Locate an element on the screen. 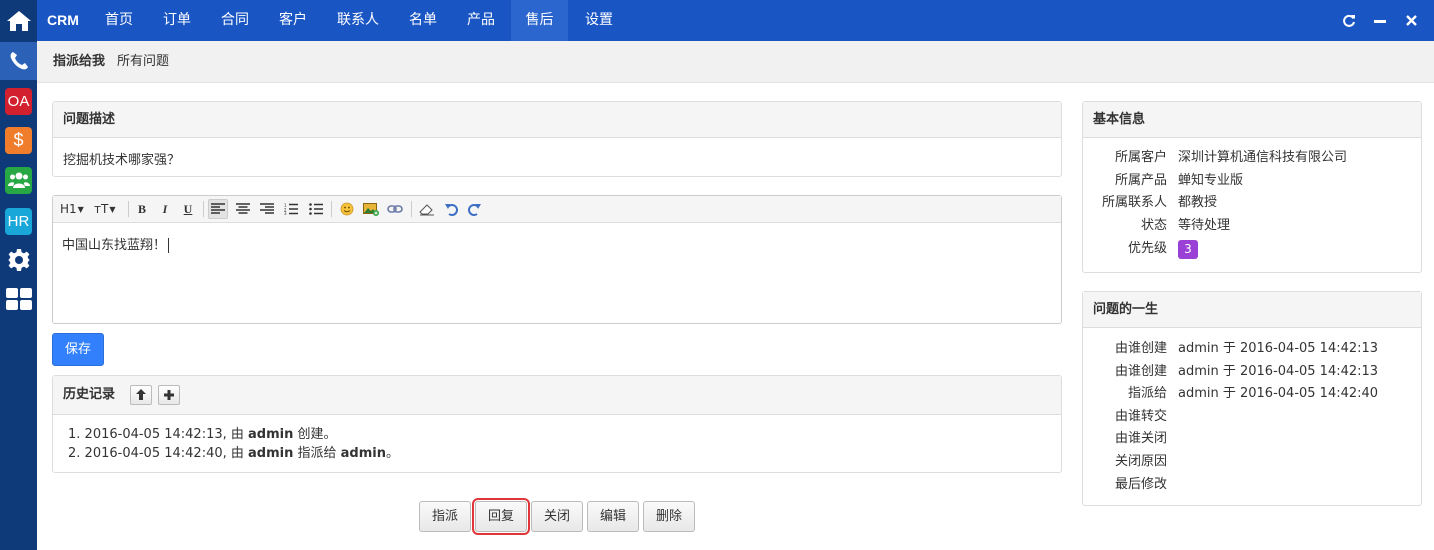 The image size is (1434, 550). all-apps-icon is located at coordinates (18, 299).